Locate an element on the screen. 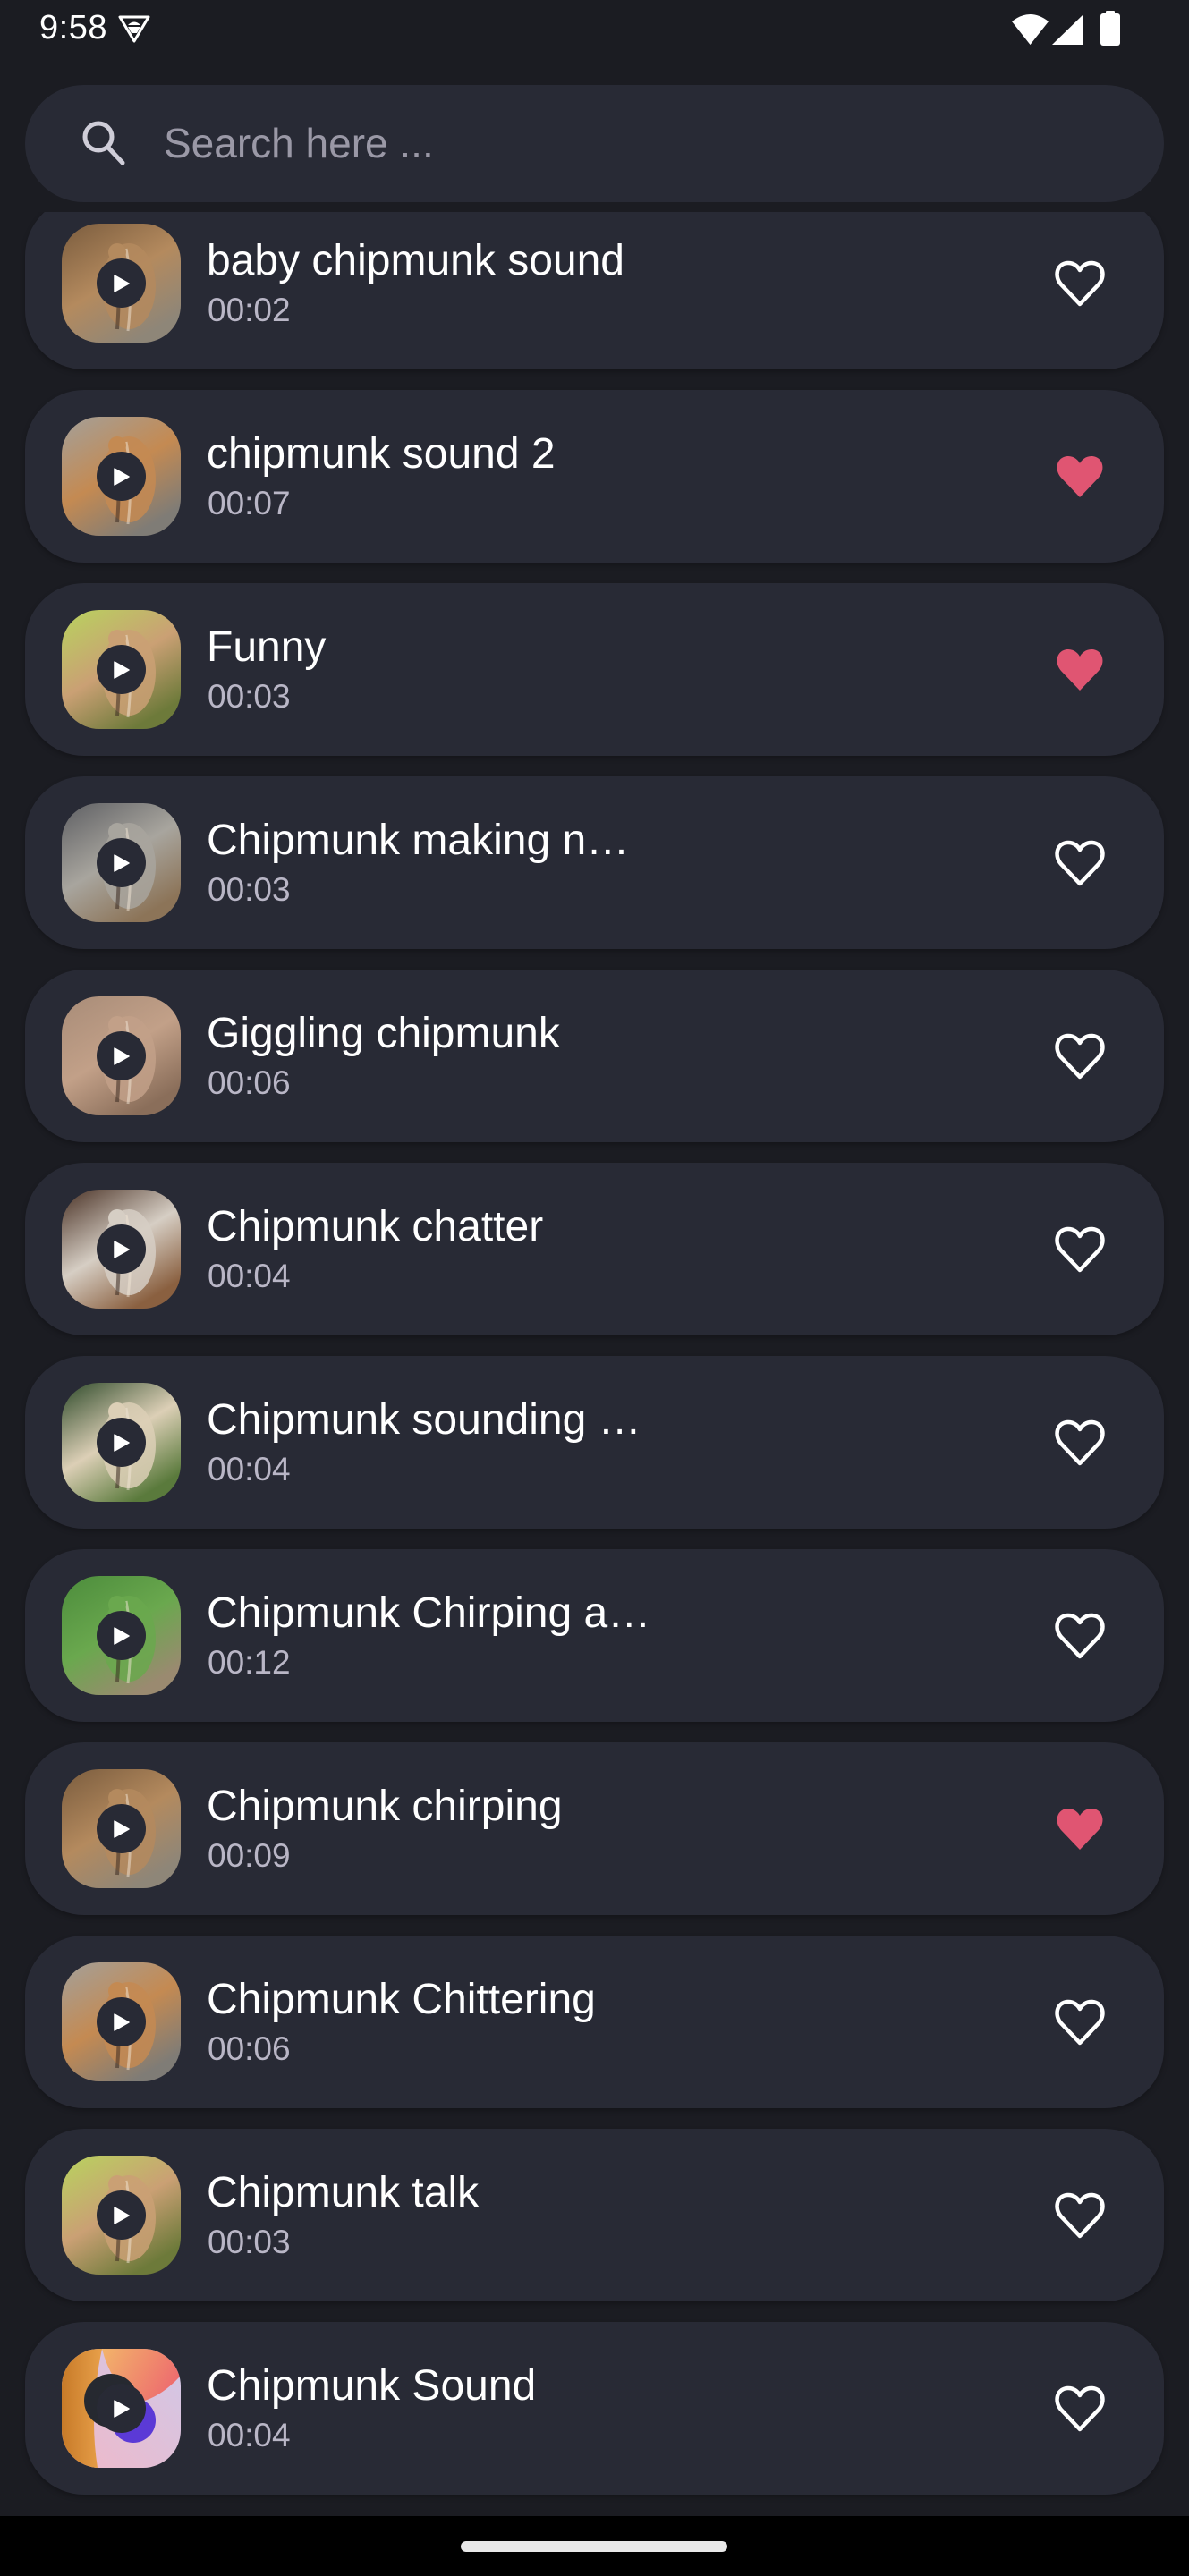  sound-duration: 00:12 is located at coordinates (249, 1662).